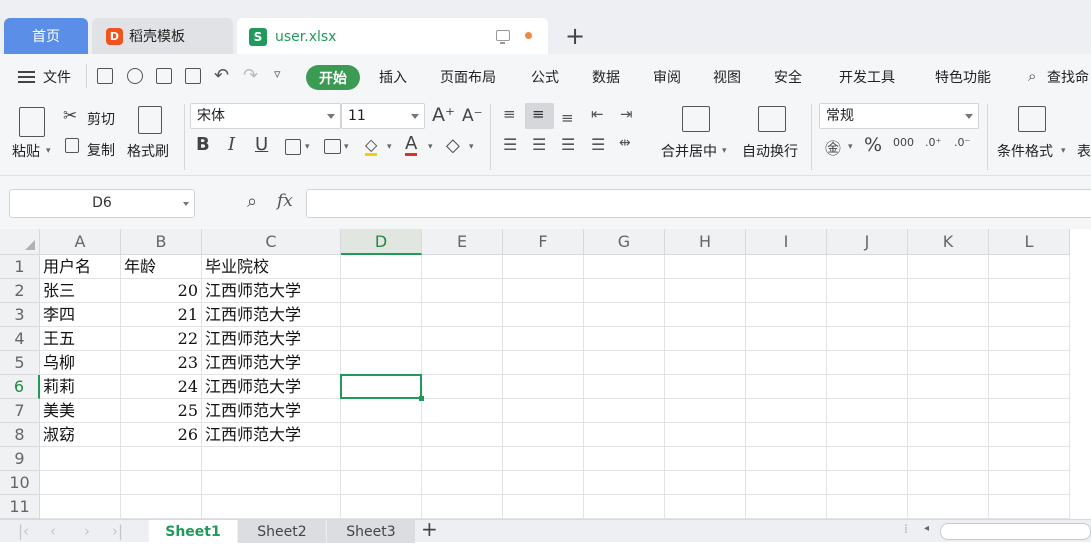 The height and width of the screenshot is (544, 1091). I want to click on row-header-11: 11, so click(20, 507).